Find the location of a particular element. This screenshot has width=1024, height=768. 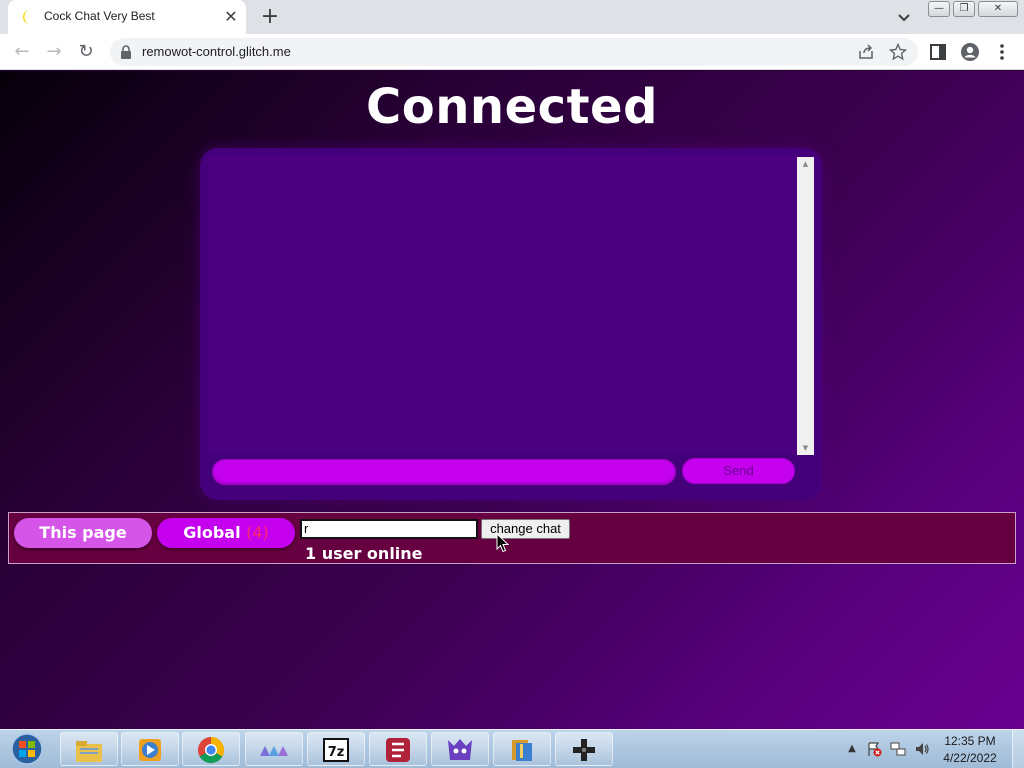

clock-time: 12:35 PM is located at coordinates (970, 741).